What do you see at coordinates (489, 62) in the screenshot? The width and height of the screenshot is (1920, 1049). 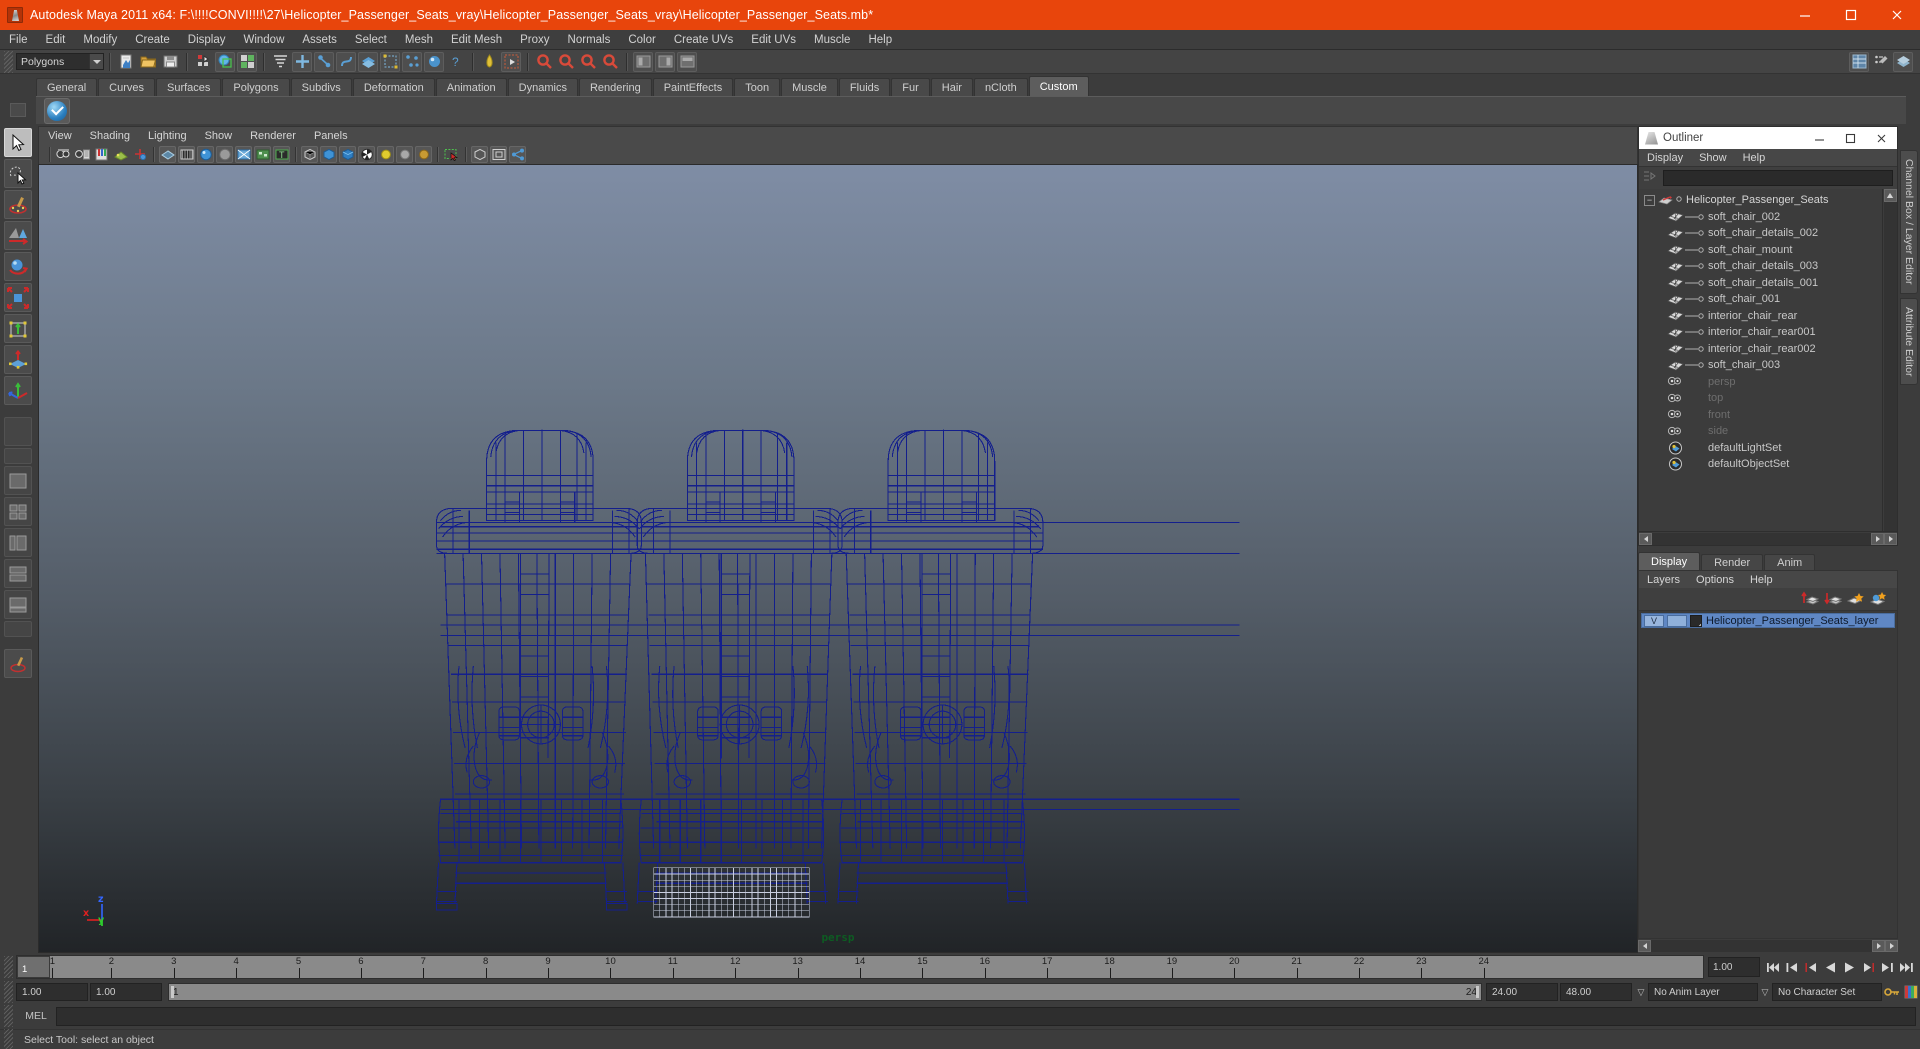 I see `render-globals-icon` at bounding box center [489, 62].